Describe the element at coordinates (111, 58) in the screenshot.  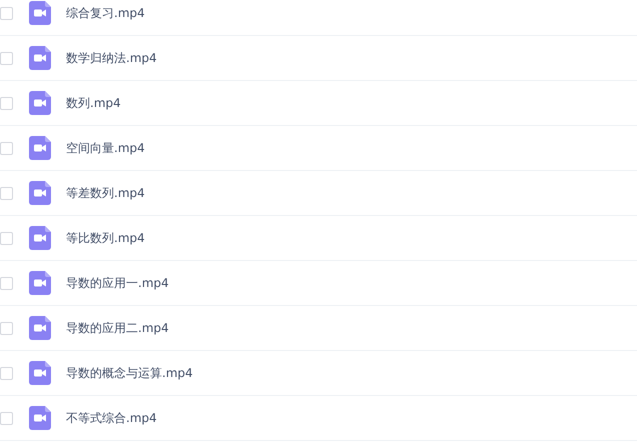
I see `file-name: 数学归纳法.mp4` at that location.